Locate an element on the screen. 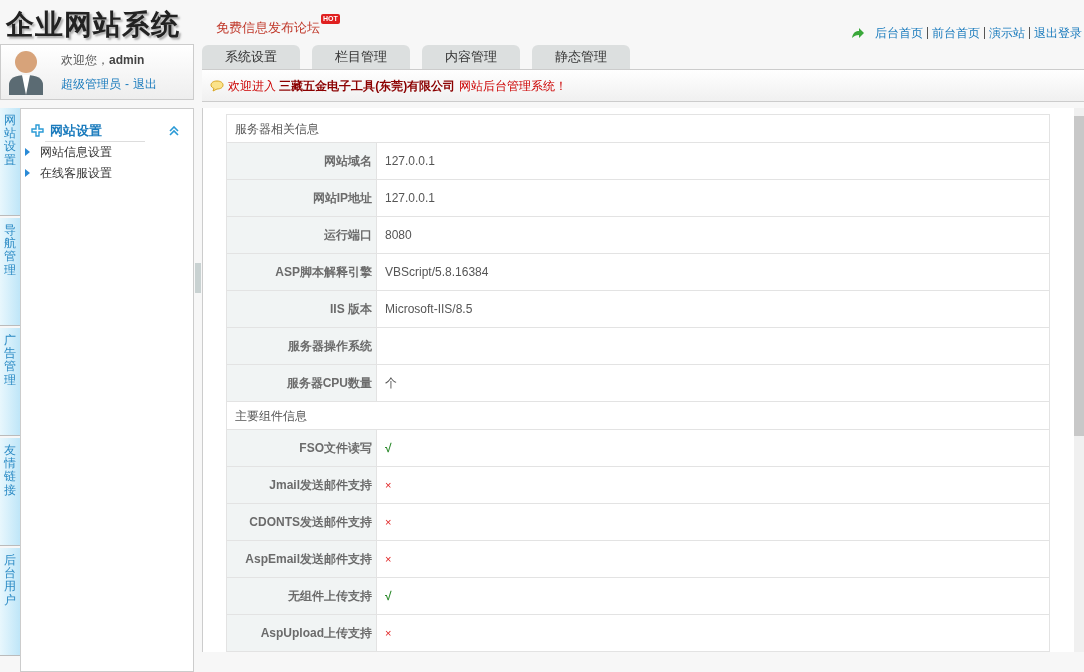 The width and height of the screenshot is (1084, 672). label-cell: AspUpload上传支持 is located at coordinates (302, 633).